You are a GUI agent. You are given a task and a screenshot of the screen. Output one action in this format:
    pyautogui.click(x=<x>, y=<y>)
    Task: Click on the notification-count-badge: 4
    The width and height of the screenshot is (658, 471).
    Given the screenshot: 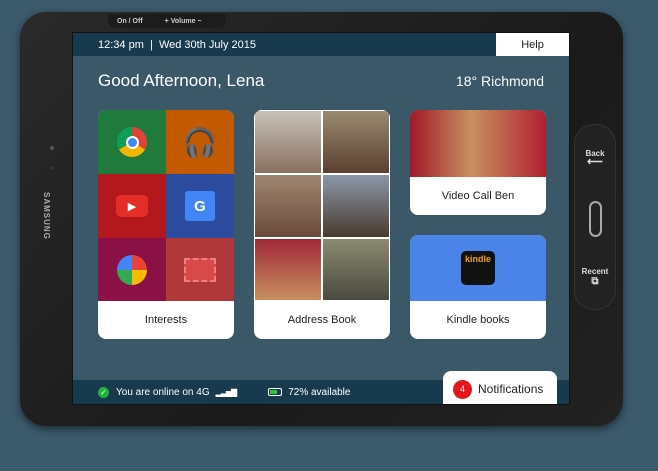 What is the action you would take?
    pyautogui.click(x=462, y=389)
    